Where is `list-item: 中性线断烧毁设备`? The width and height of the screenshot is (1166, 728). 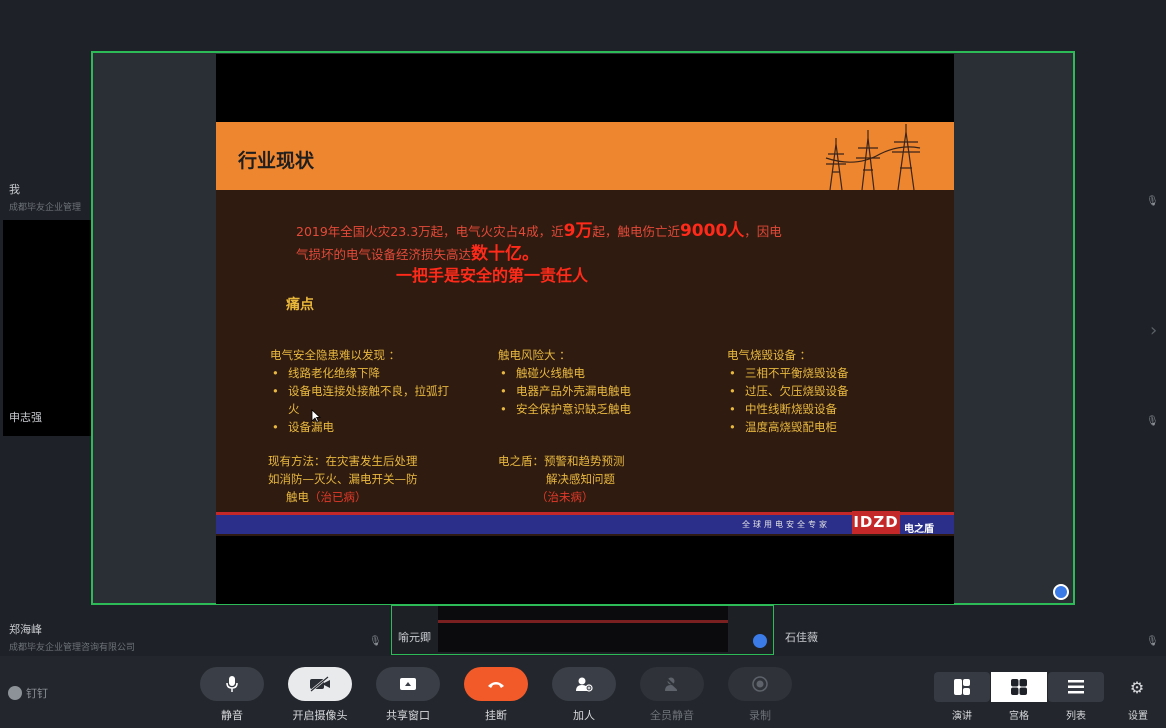
list-item: 中性线断烧毁设备 is located at coordinates (822, 409).